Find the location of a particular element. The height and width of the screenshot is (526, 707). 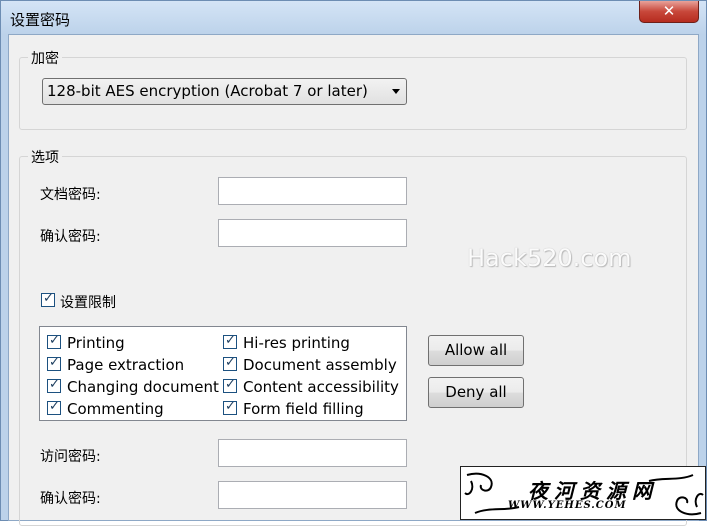

restrictions-label: 设置限制 is located at coordinates (88, 303).